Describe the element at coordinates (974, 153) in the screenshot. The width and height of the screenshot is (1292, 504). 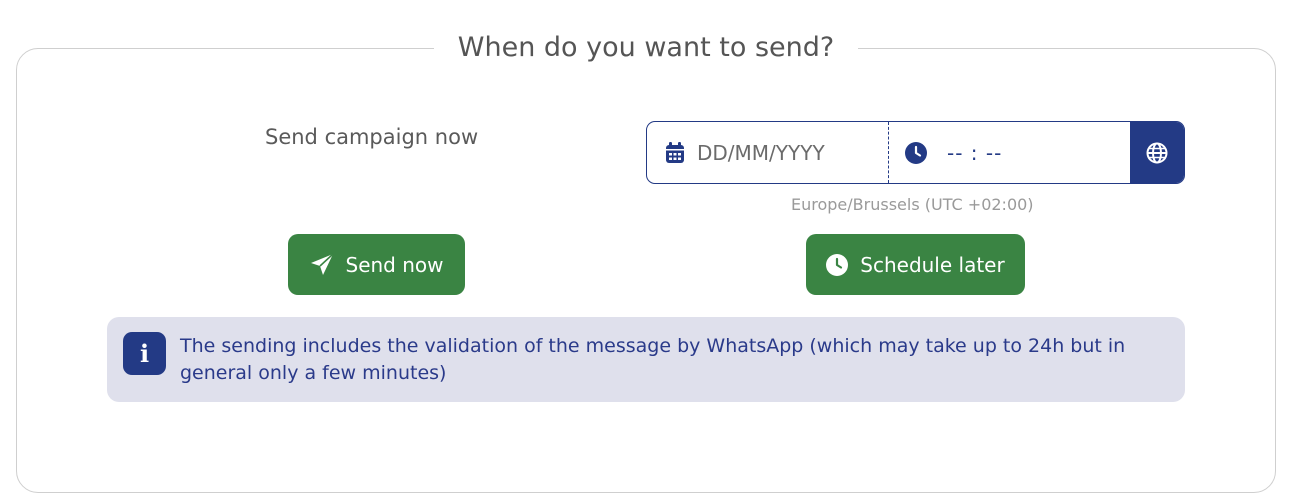
I see `time-input: --` at that location.